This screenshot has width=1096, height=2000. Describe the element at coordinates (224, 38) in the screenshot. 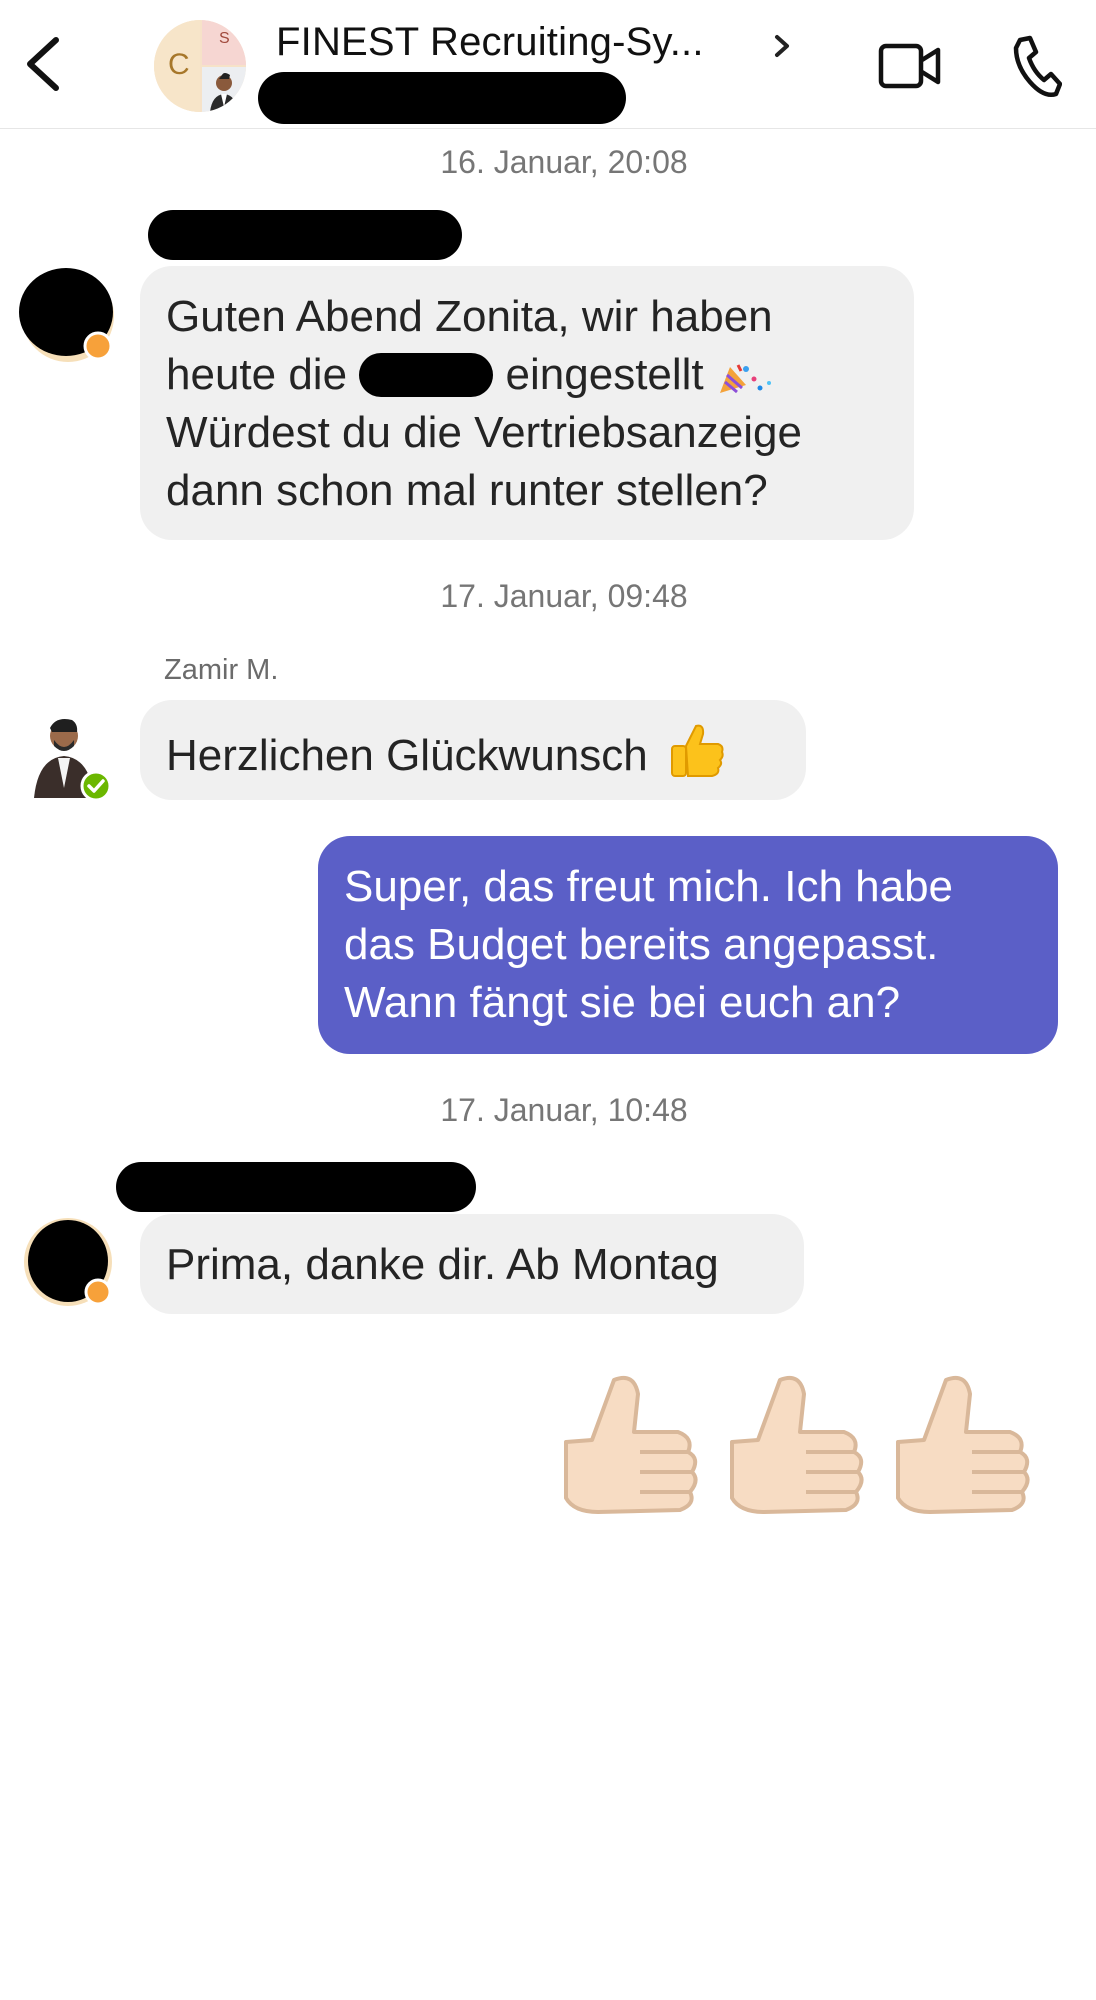

I see `avatar-letter-s: S` at that location.